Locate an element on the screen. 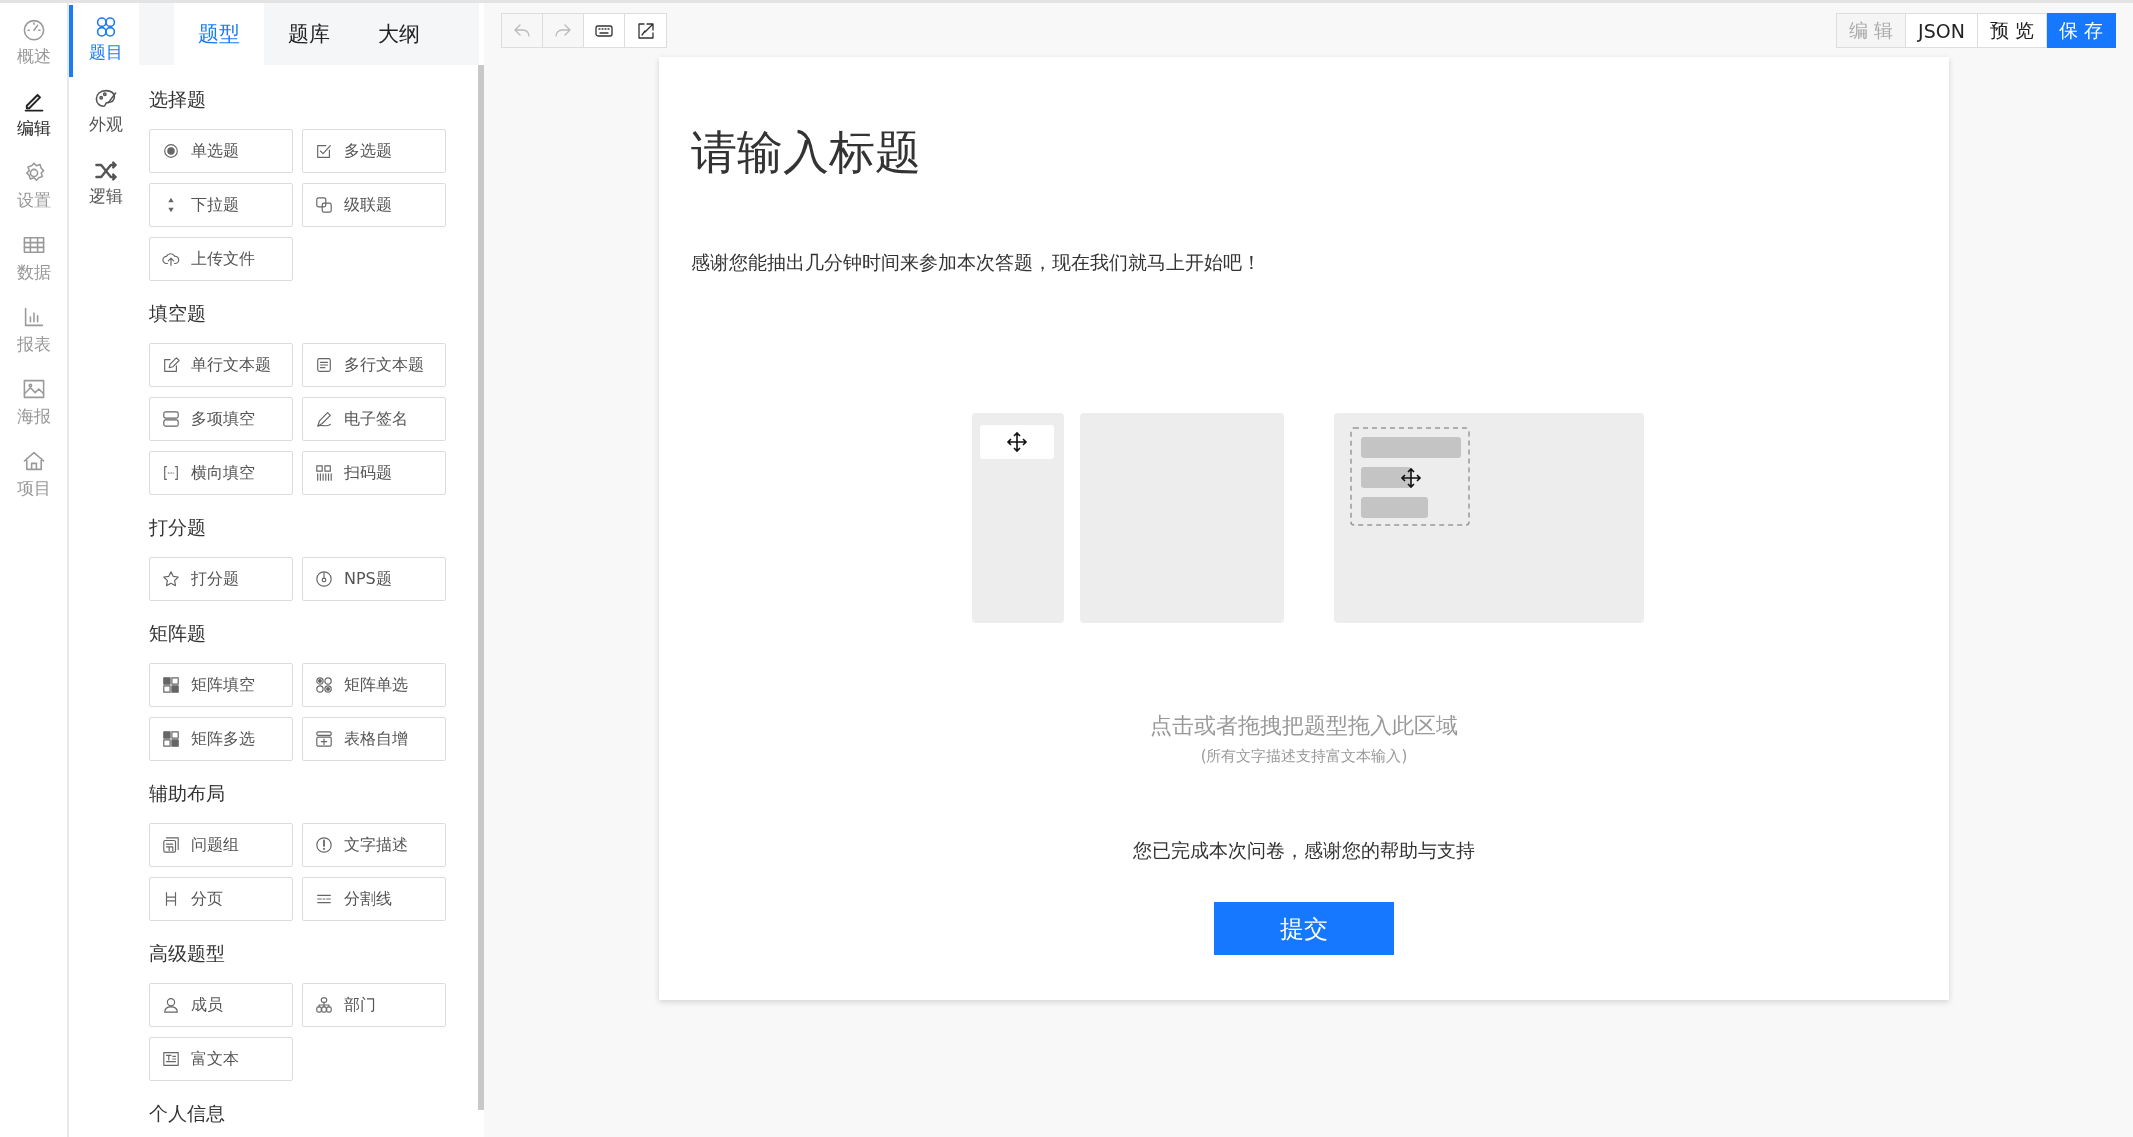 This screenshot has height=1137, width=2133. survey-description: 感谢您能抽出几分钟时间来参加本次答题，现在我们就马上开始吧！ is located at coordinates (976, 263).